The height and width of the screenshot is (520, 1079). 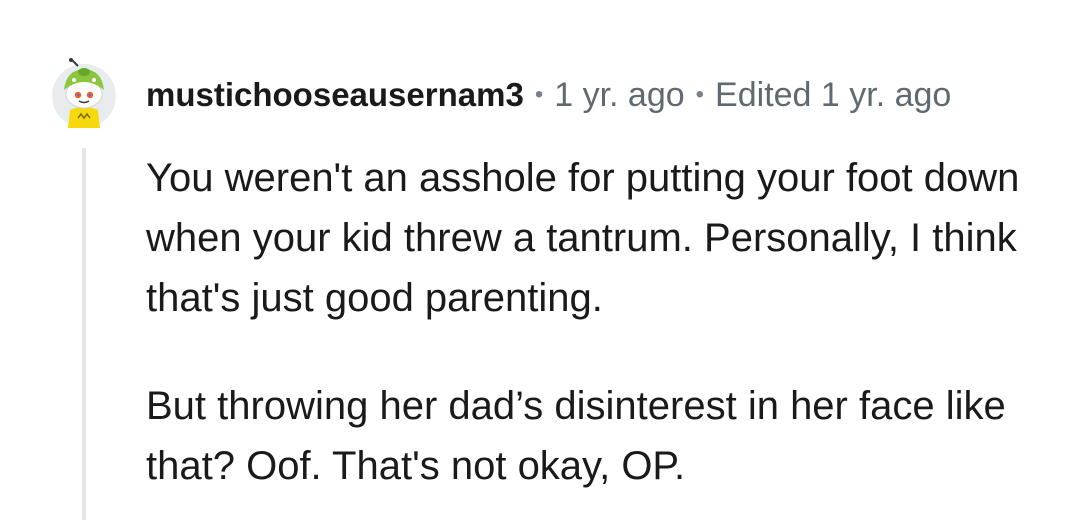 What do you see at coordinates (84, 334) in the screenshot?
I see `thread-collapse-line` at bounding box center [84, 334].